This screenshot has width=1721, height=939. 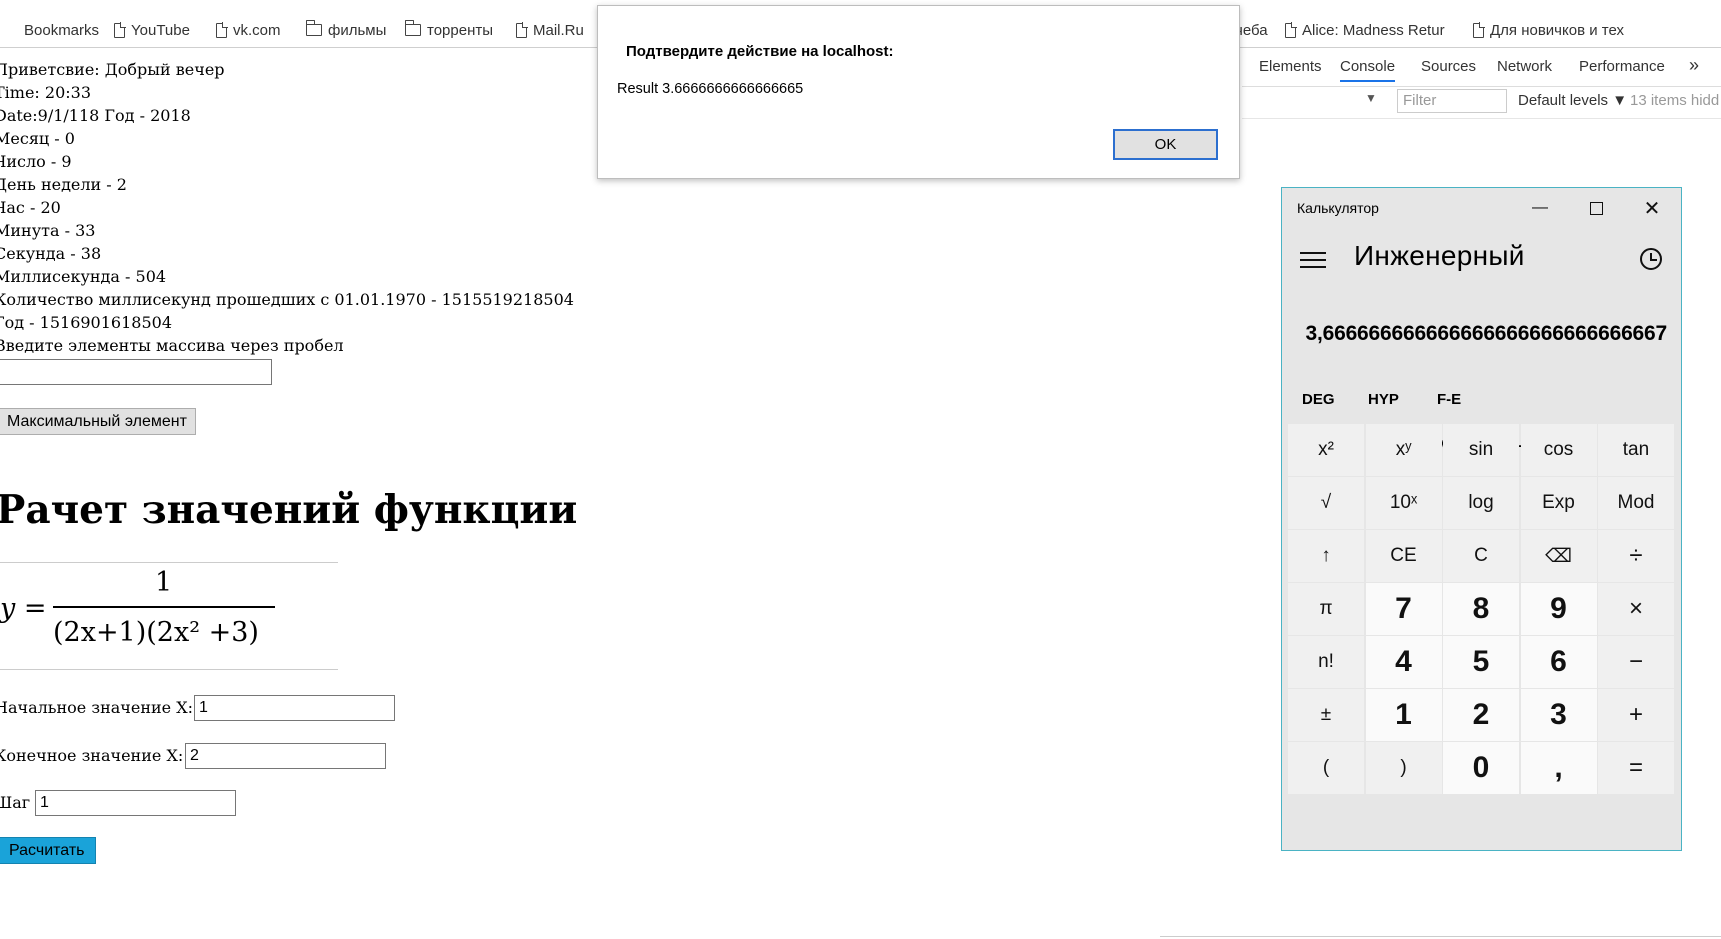 What do you see at coordinates (1403, 503) in the screenshot?
I see `key-1-1: 10ˣ` at bounding box center [1403, 503].